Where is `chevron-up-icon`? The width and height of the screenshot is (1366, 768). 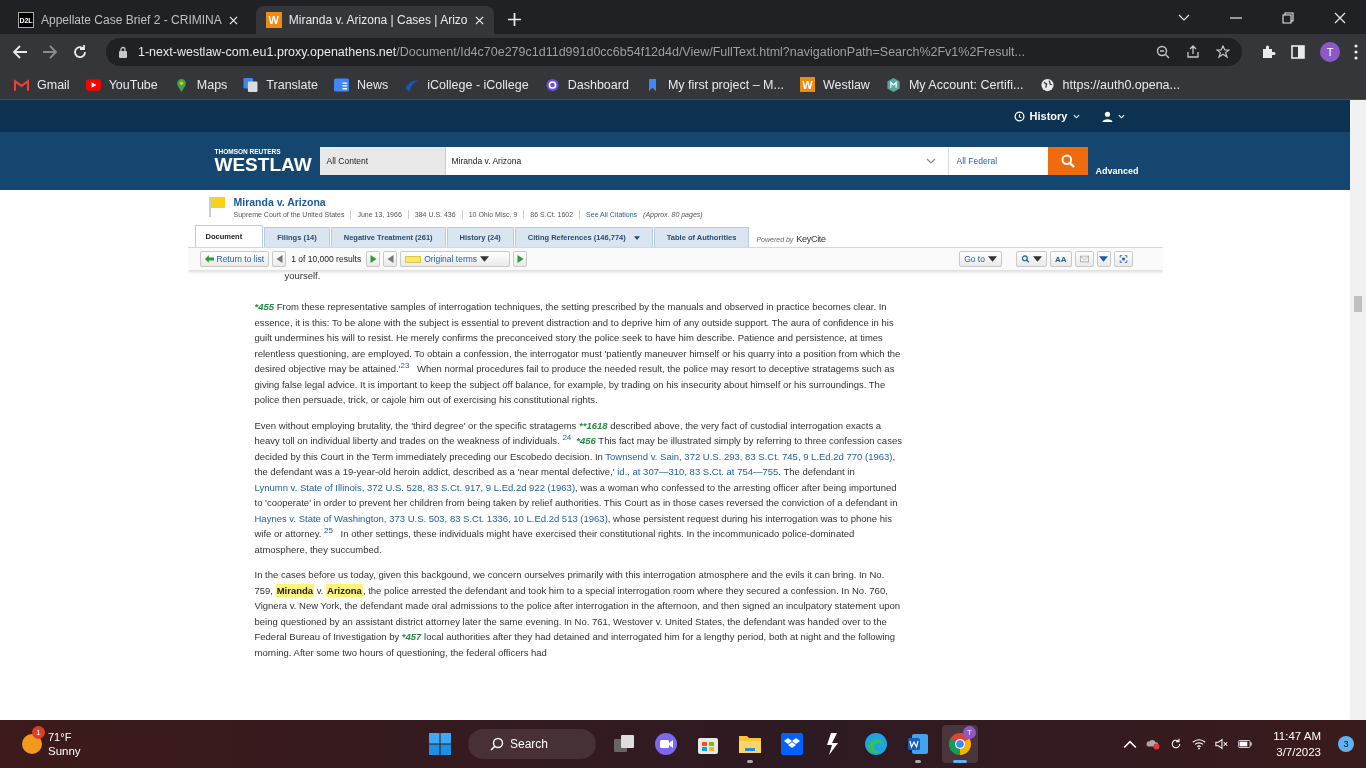 chevron-up-icon is located at coordinates (1130, 744).